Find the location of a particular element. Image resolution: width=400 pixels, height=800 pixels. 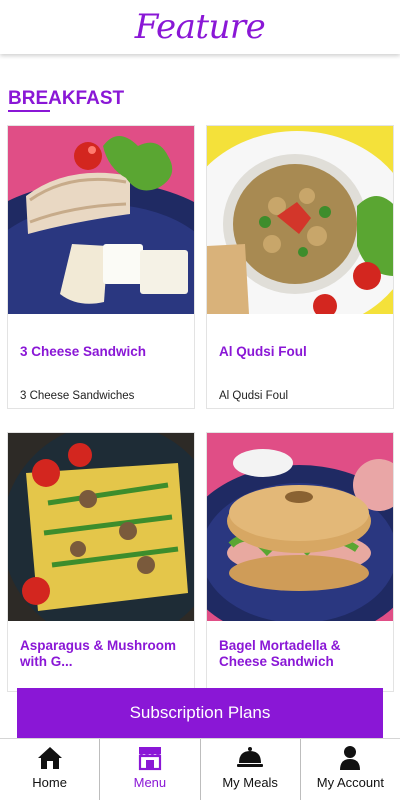

bottom-tab-bar: Home Menu My Meals My Account is located at coordinates (200, 769).